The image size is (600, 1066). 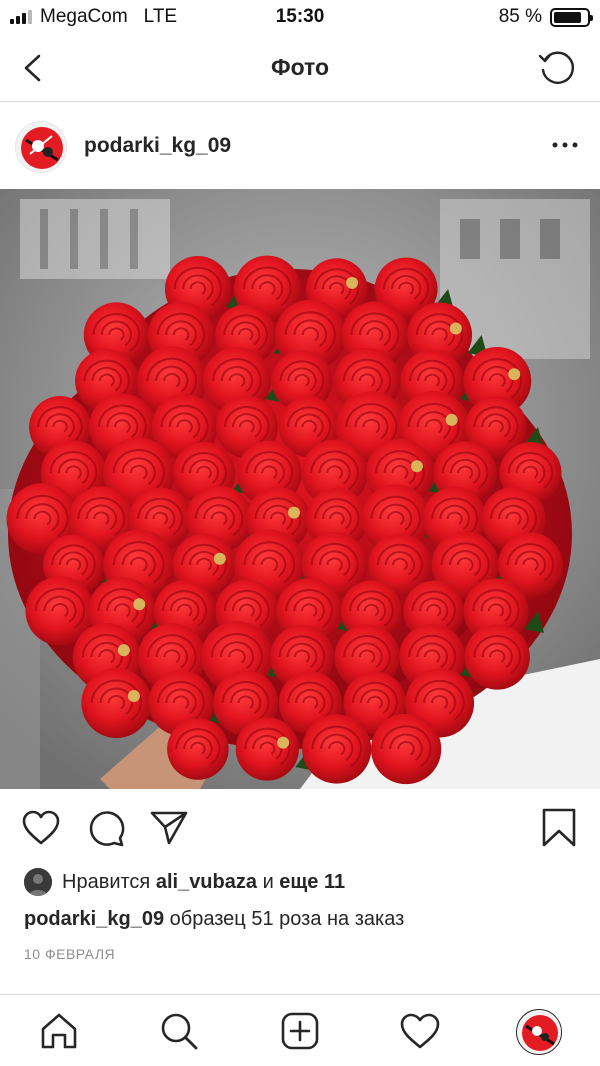 I want to click on post-caption: podarki_kg_09 образец 51 роза на заказ, so click(x=214, y=919).